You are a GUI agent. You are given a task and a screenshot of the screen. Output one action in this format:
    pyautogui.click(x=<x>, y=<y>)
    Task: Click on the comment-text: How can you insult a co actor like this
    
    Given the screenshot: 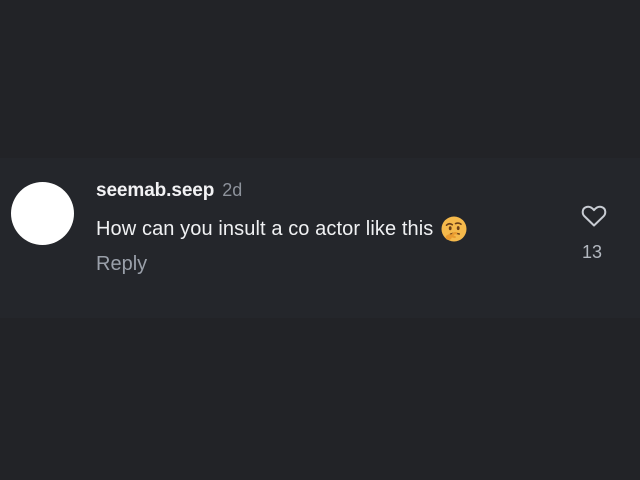 What is the action you would take?
    pyautogui.click(x=265, y=228)
    